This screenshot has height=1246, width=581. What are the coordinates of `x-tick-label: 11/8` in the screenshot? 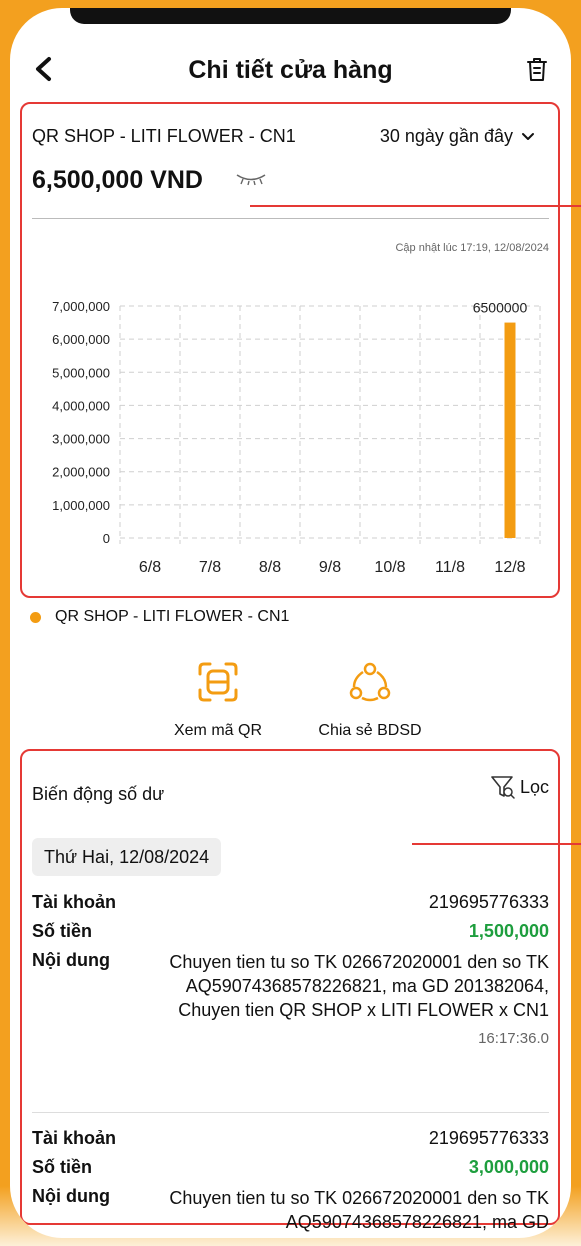 It's located at (450, 567).